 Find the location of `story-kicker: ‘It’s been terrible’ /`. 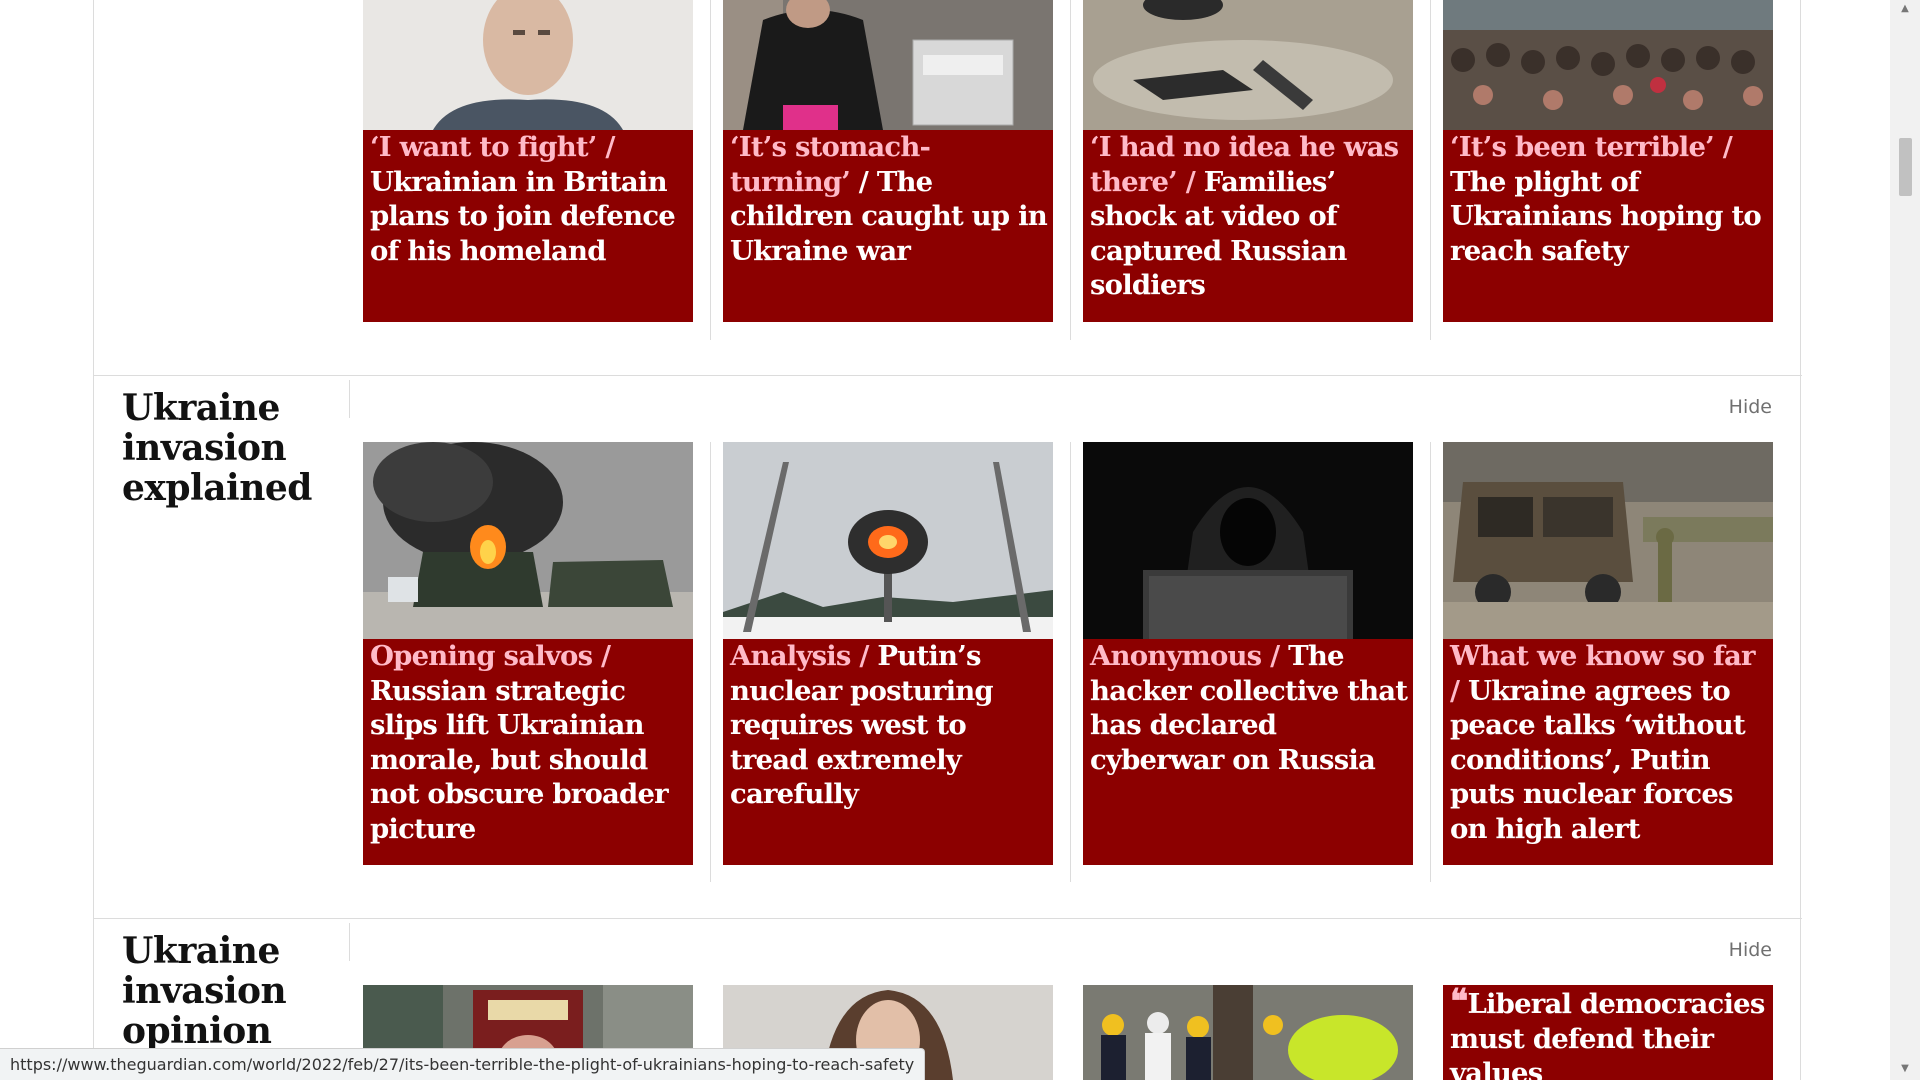

story-kicker: ‘It’s been terrible’ / is located at coordinates (1591, 147).